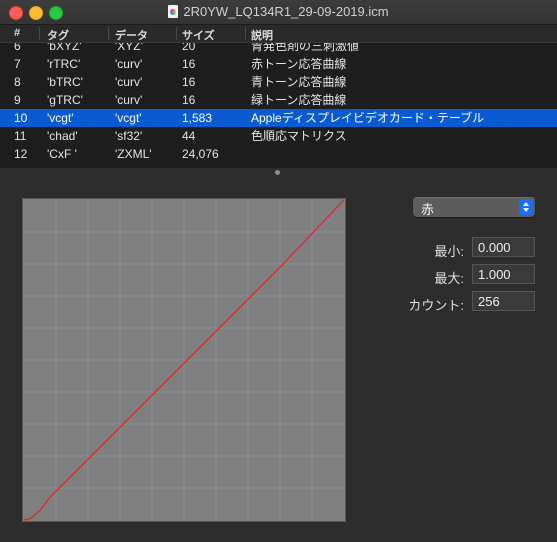 The height and width of the screenshot is (542, 557). I want to click on row-number: 10, so click(21, 118).